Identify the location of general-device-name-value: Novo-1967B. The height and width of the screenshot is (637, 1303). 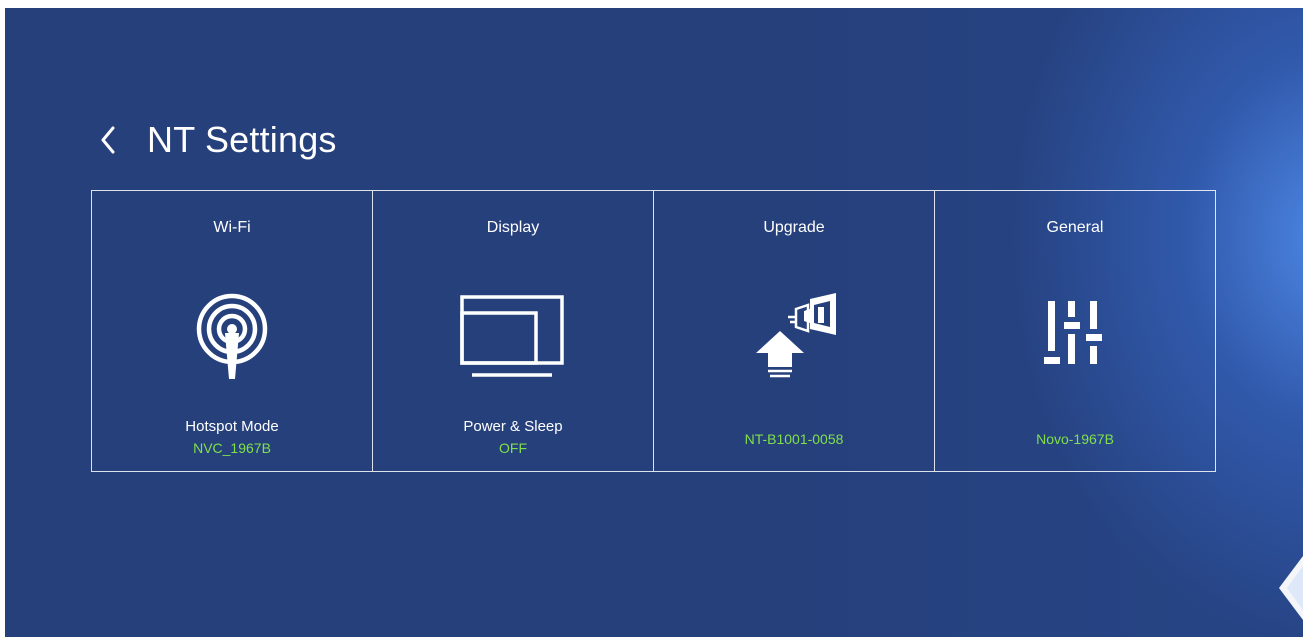
(1075, 439).